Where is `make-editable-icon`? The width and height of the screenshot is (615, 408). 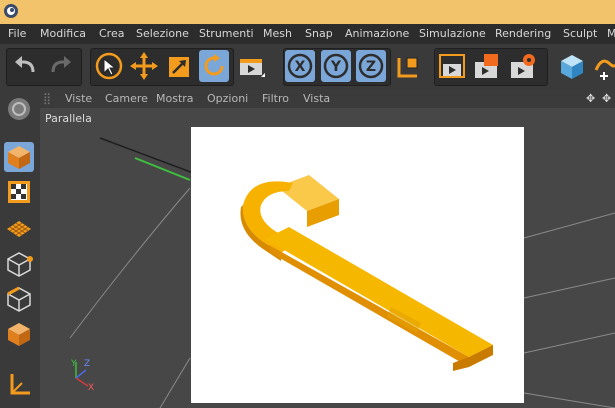
make-editable-icon is located at coordinates (19, 109).